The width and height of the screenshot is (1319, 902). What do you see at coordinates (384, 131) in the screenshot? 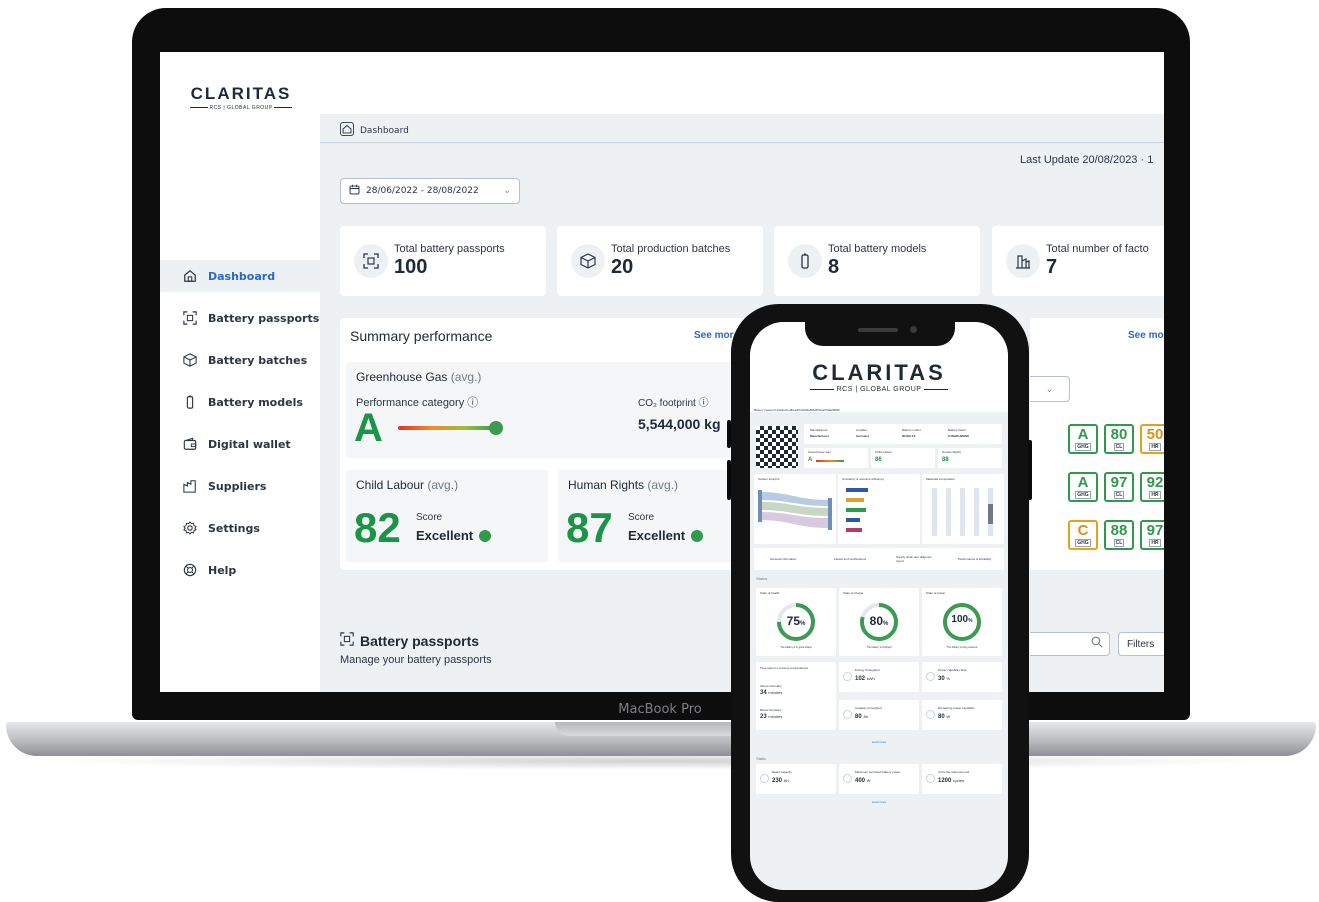
I see `breadcrumb-dashboard: Dashboard` at bounding box center [384, 131].